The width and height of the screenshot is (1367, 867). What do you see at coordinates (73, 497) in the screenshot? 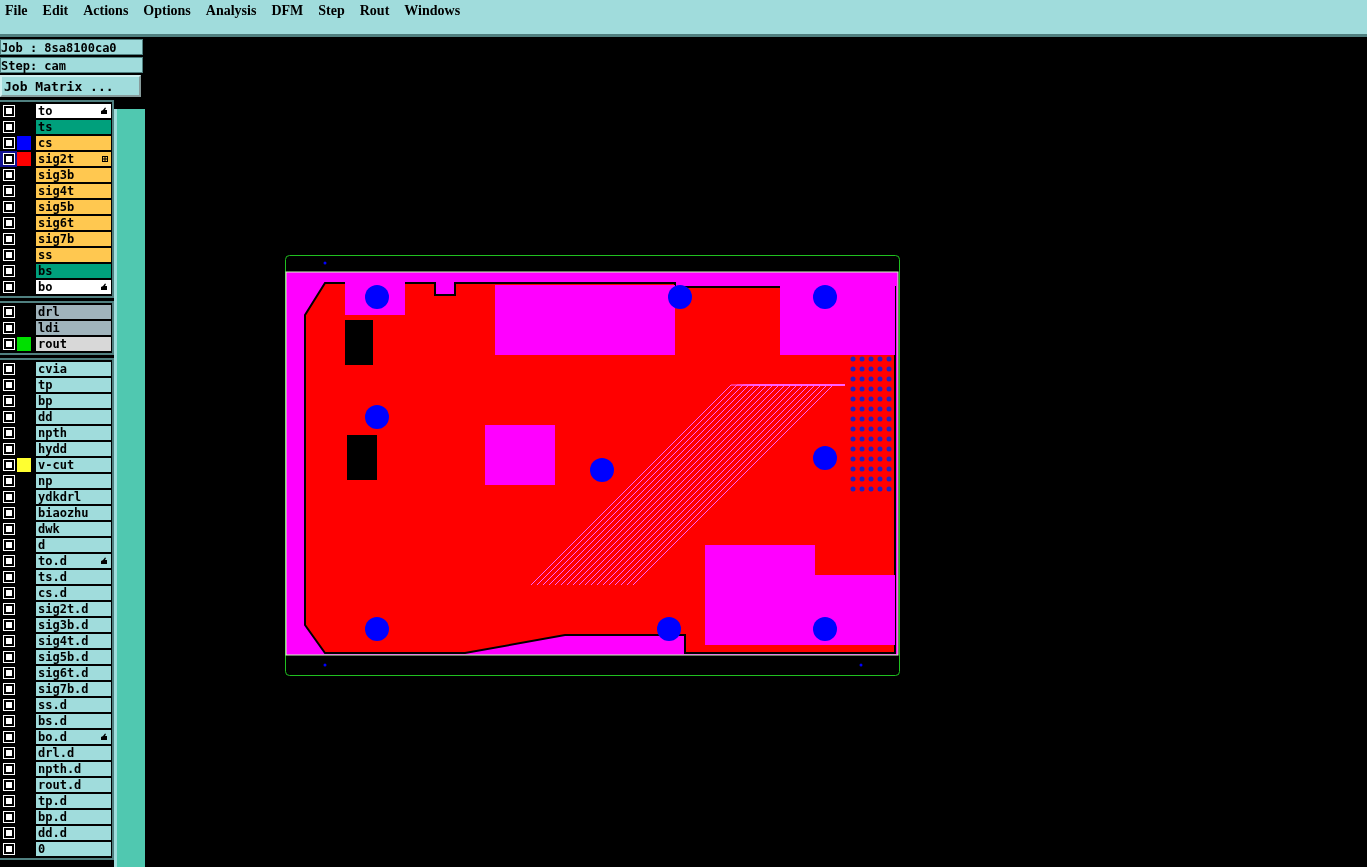
I see `layer-name-item: ydkdrl` at bounding box center [73, 497].